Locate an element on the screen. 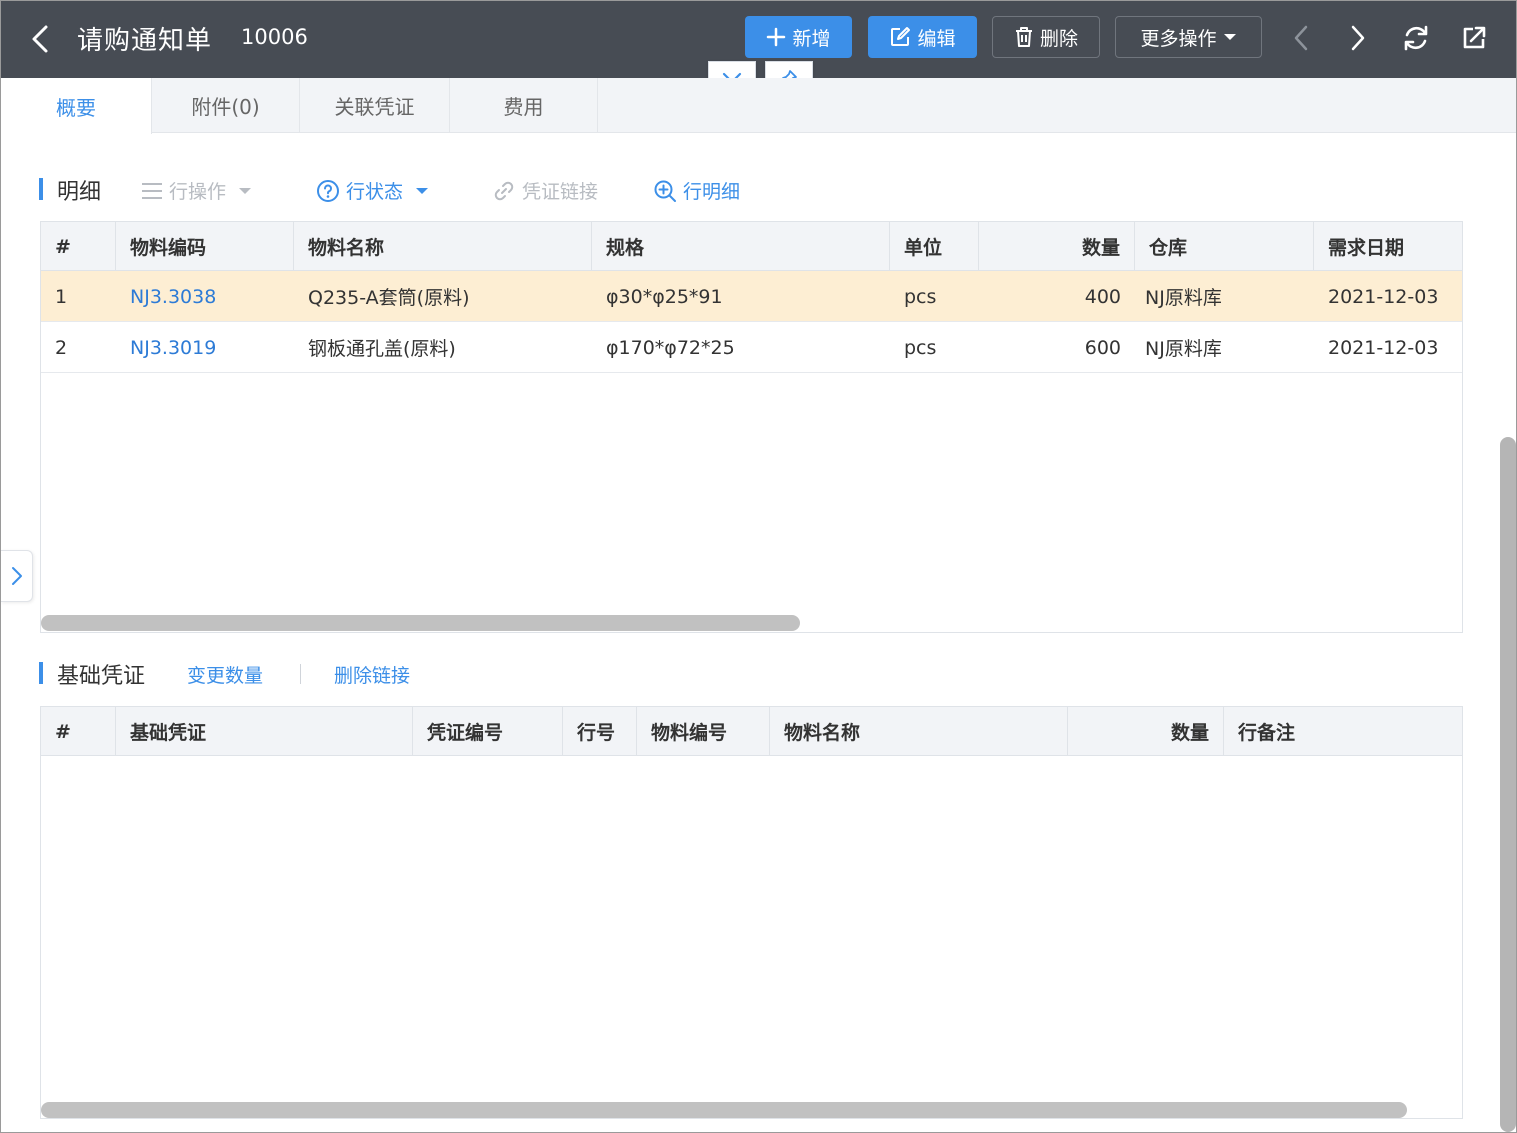 The height and width of the screenshot is (1133, 1517). col-required-date: 需求日期 is located at coordinates (1388, 246).